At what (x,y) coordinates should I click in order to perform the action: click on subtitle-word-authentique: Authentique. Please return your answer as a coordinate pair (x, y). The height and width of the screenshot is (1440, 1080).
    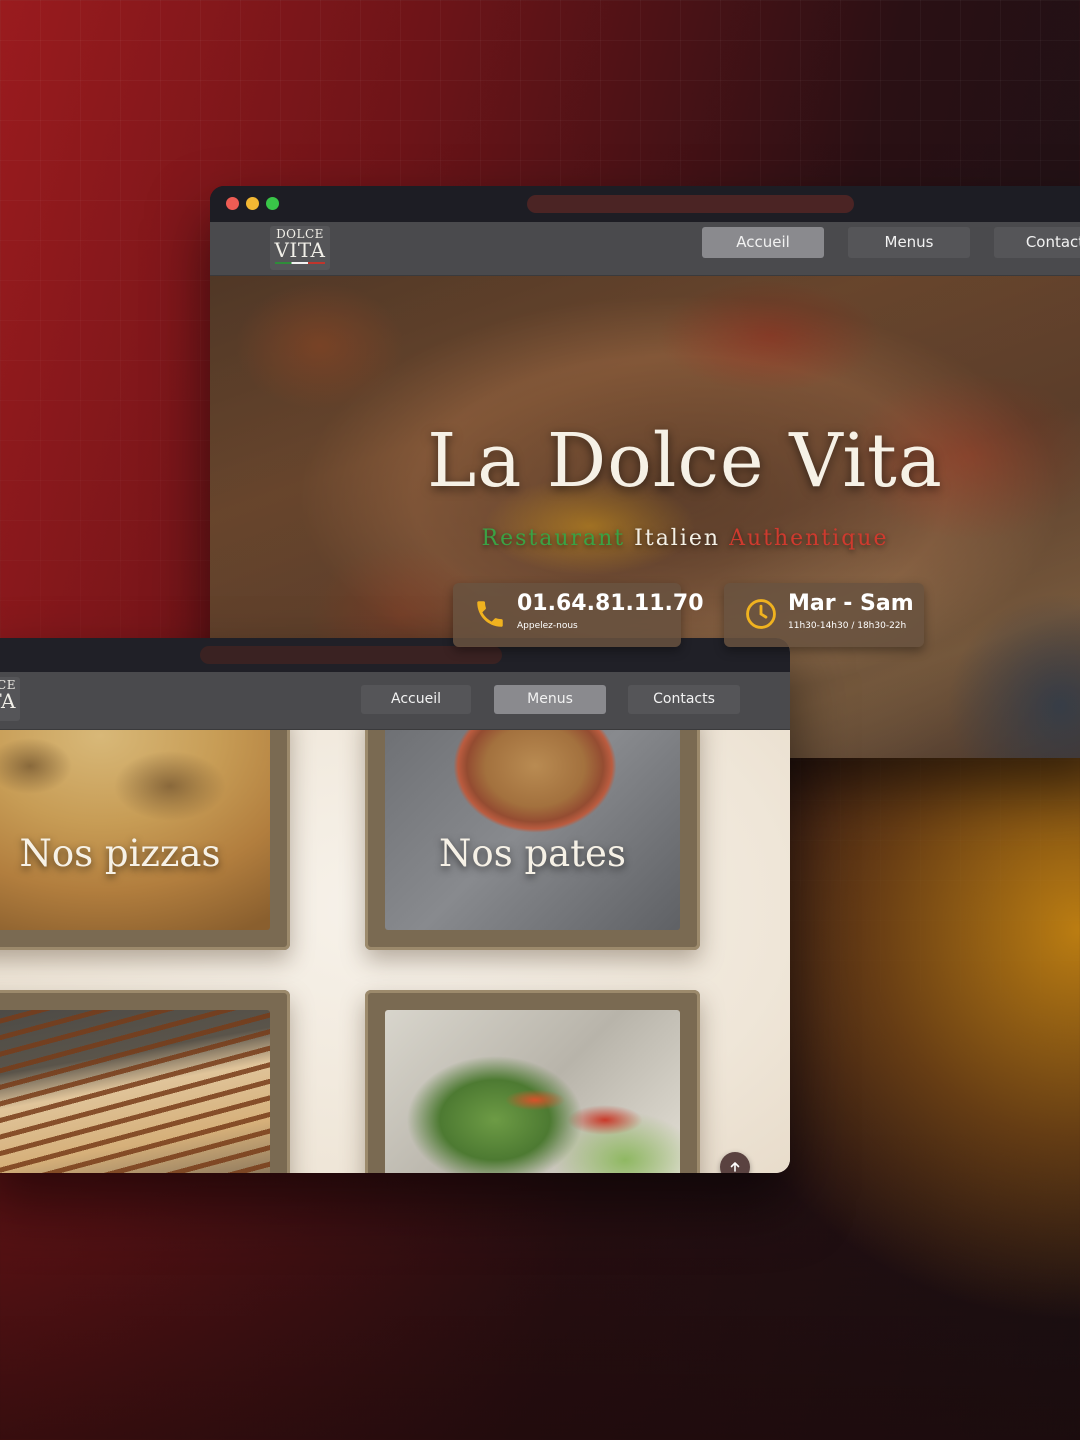
    Looking at the image, I should click on (809, 538).